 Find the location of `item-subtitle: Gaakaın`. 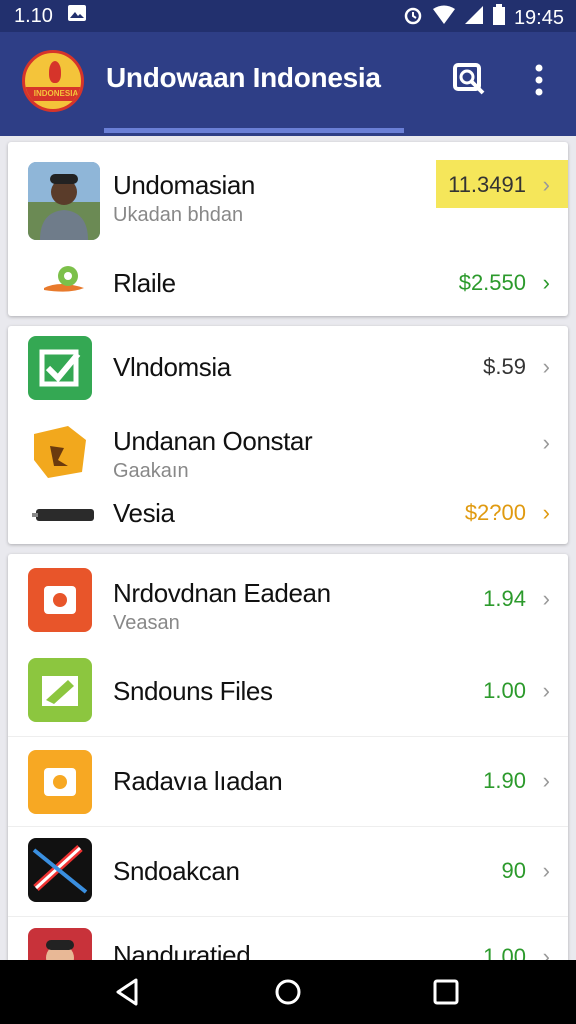

item-subtitle: Gaakaın is located at coordinates (151, 471).